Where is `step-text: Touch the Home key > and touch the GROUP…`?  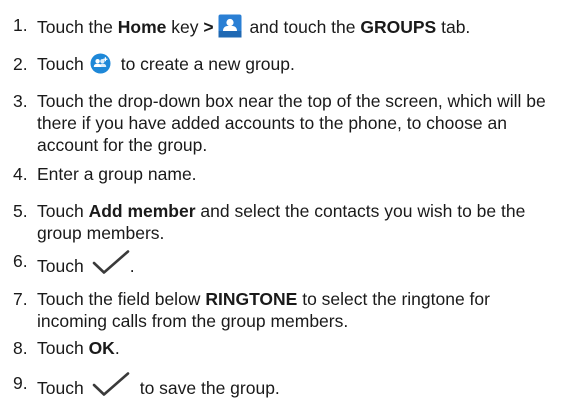
step-text: Touch the Home key > and touch the GROUP… is located at coordinates (297, 26).